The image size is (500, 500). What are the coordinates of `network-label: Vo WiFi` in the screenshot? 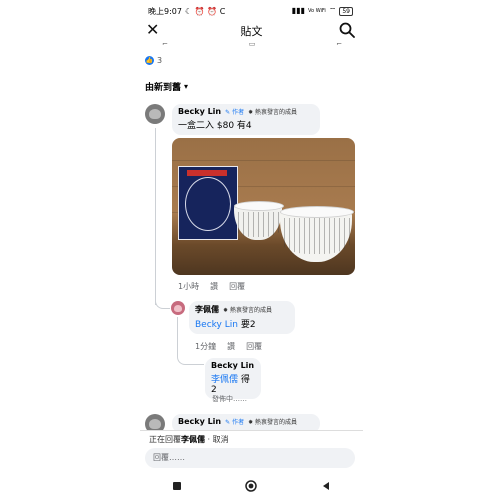 It's located at (317, 11).